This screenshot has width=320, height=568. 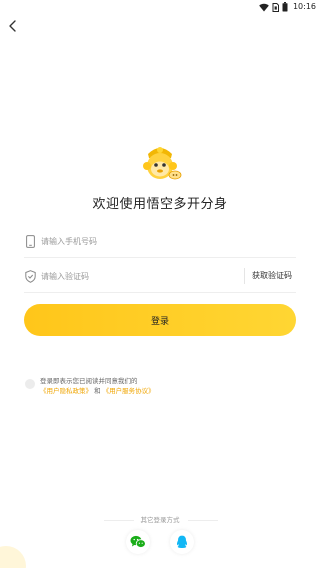 What do you see at coordinates (304, 6) in the screenshot?
I see `status-time: 10:16` at bounding box center [304, 6].